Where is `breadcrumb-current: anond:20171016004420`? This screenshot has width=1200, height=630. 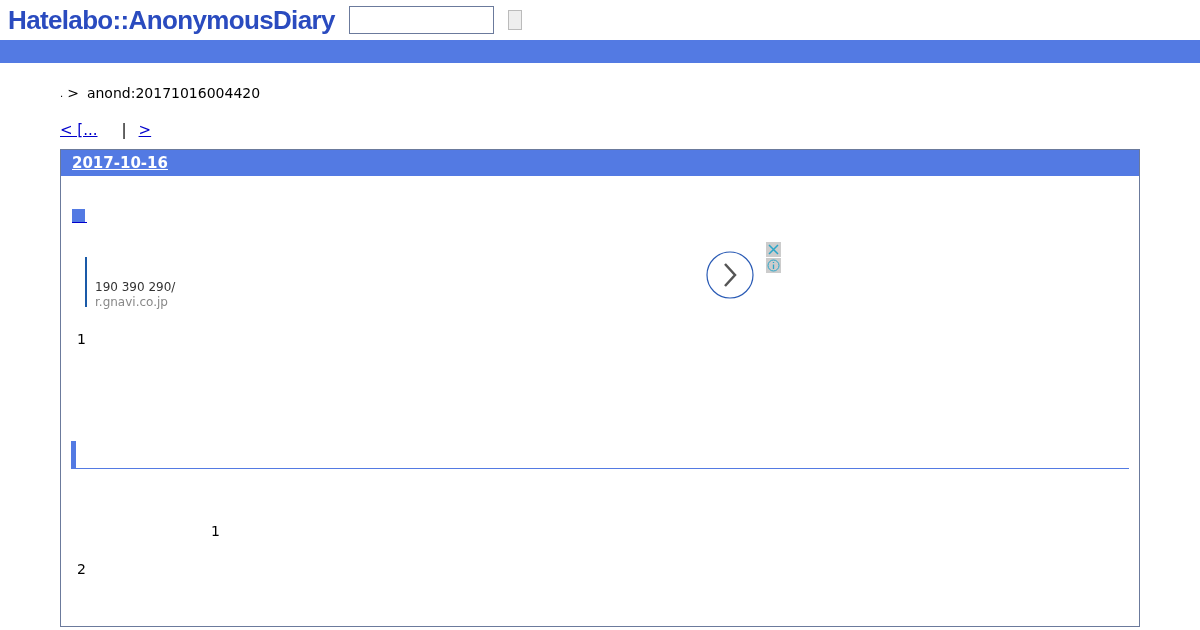
breadcrumb-current: anond:20171016004420 is located at coordinates (173, 93).